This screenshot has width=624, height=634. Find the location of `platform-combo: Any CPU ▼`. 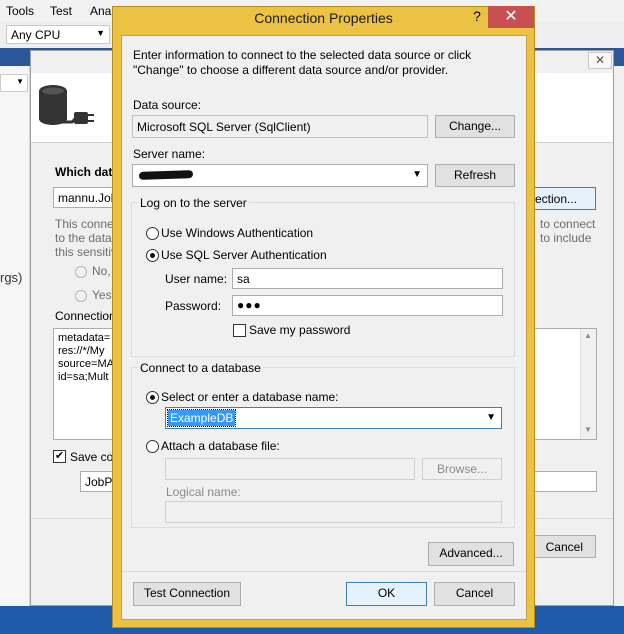

platform-combo: Any CPU ▼ is located at coordinates (58, 34).